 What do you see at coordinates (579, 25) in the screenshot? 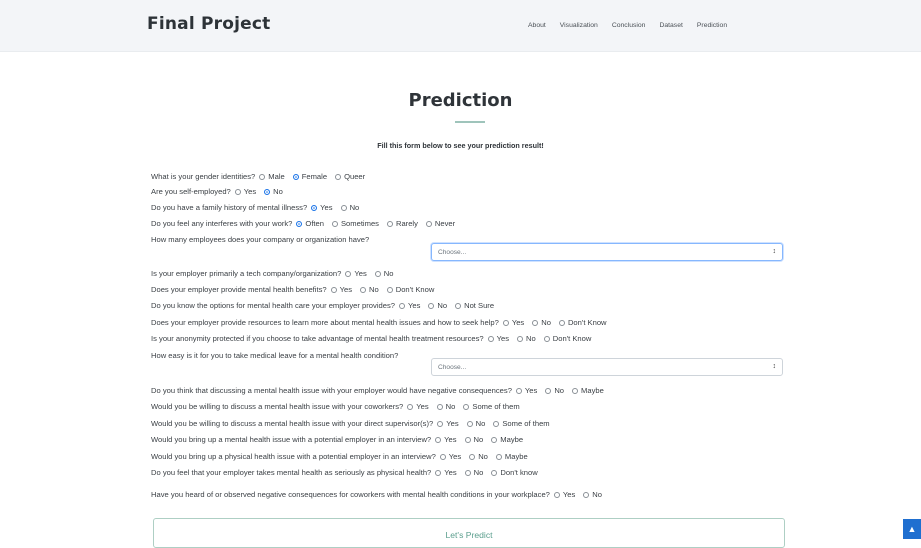
I see `nav-link-visualization: Visualization` at bounding box center [579, 25].